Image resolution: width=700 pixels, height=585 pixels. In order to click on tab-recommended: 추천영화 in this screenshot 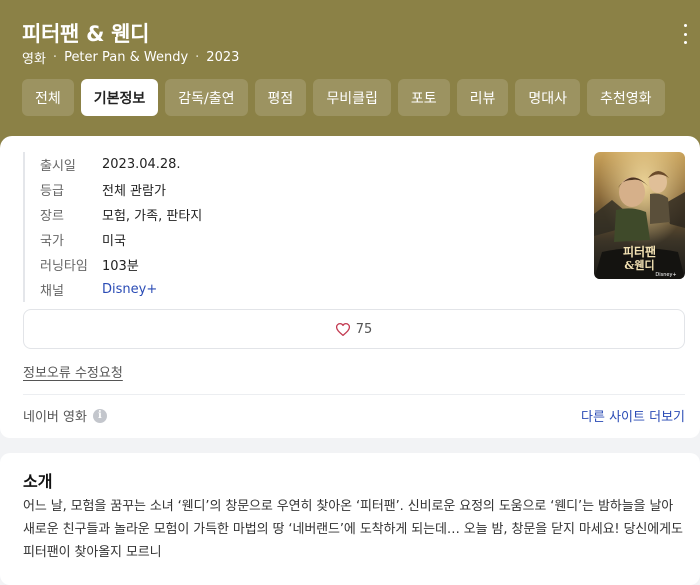, I will do `click(626, 97)`.